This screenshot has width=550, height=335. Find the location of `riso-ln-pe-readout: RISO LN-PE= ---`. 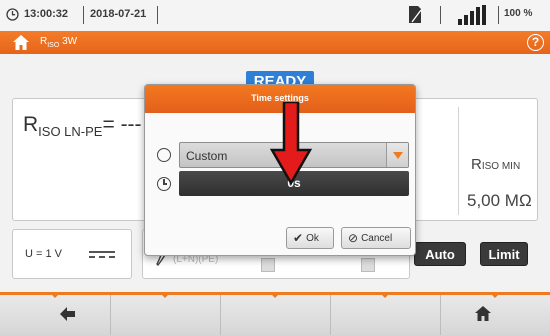

riso-ln-pe-readout: RISO LN-PE= --- is located at coordinates (82, 126).